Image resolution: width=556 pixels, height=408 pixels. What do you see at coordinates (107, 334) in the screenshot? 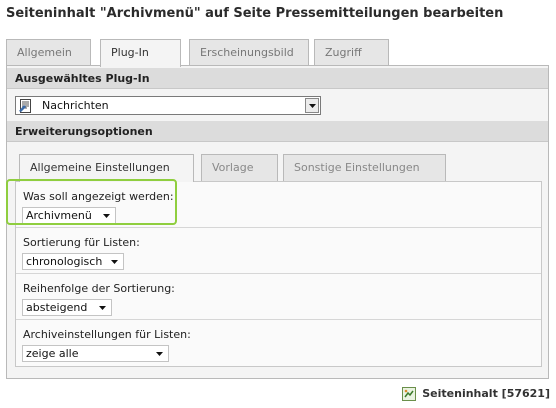
I see `field-label: Archiveinstellungen für Listen:` at bounding box center [107, 334].